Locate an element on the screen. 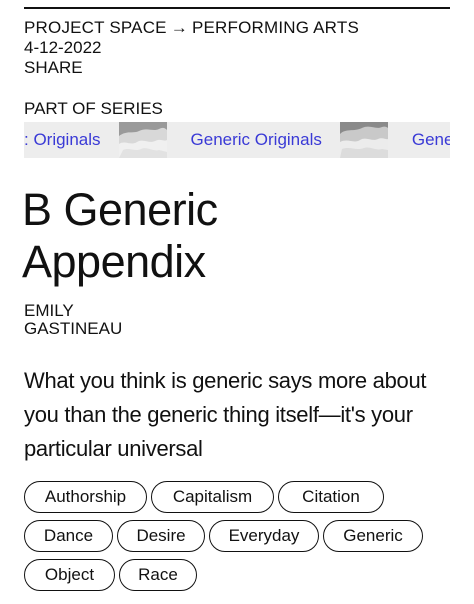 Image resolution: width=474 pixels, height=604 pixels. author-last-name: GASTINEAU is located at coordinates (73, 328).